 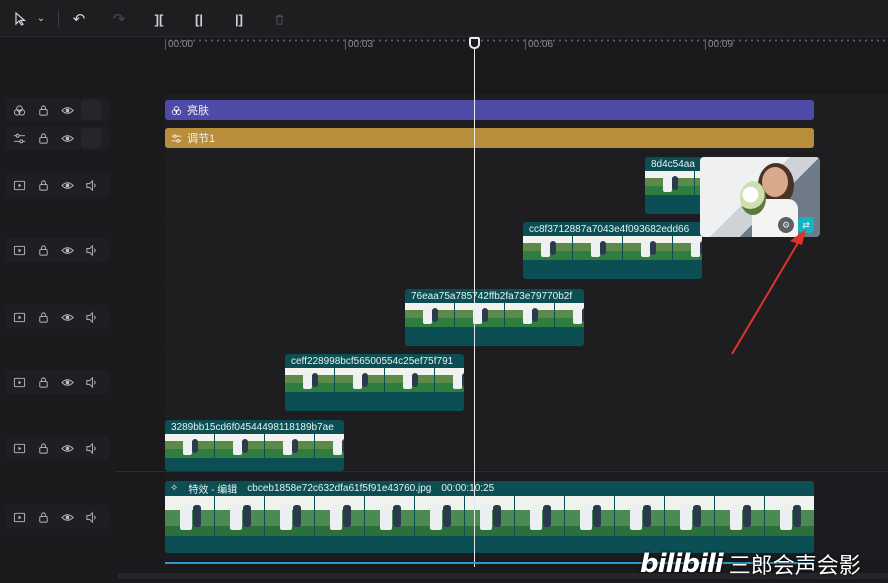 I want to click on effect-bar: 亮肤, so click(x=489, y=110).